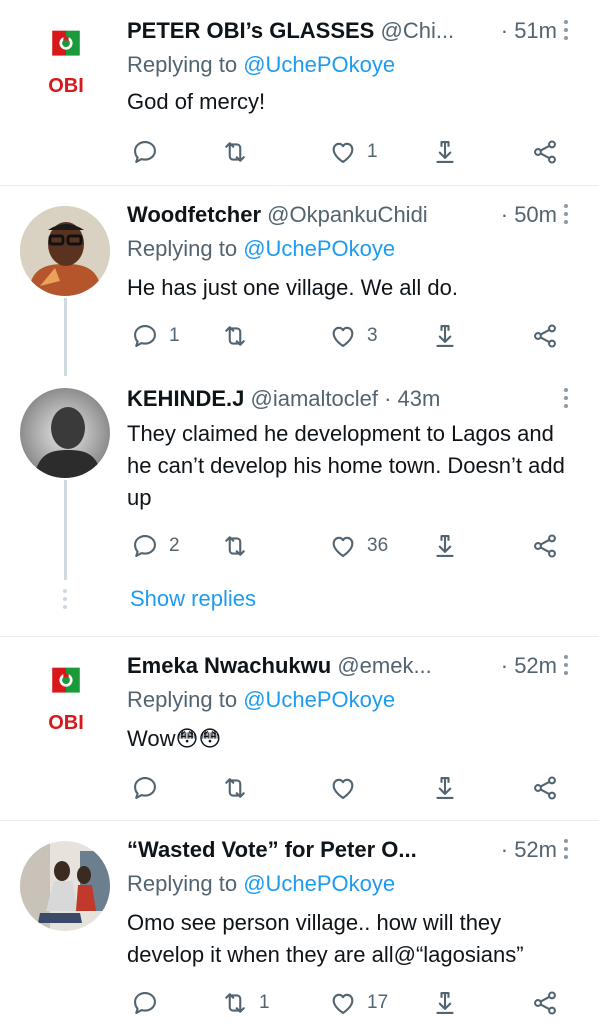  I want to click on thread-line, so click(65, 530).